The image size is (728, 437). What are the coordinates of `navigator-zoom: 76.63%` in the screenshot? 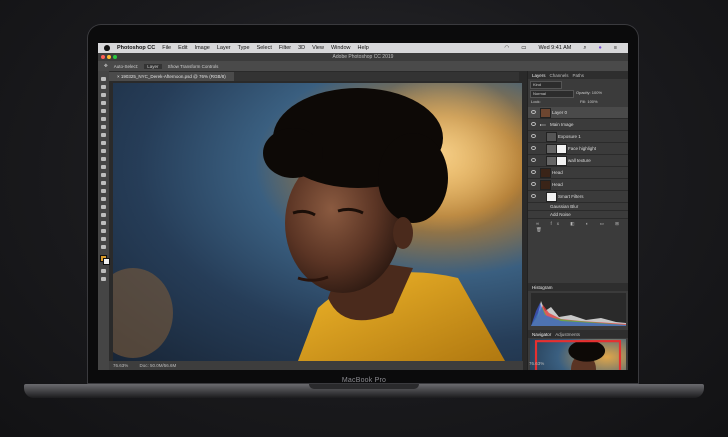 It's located at (536, 363).